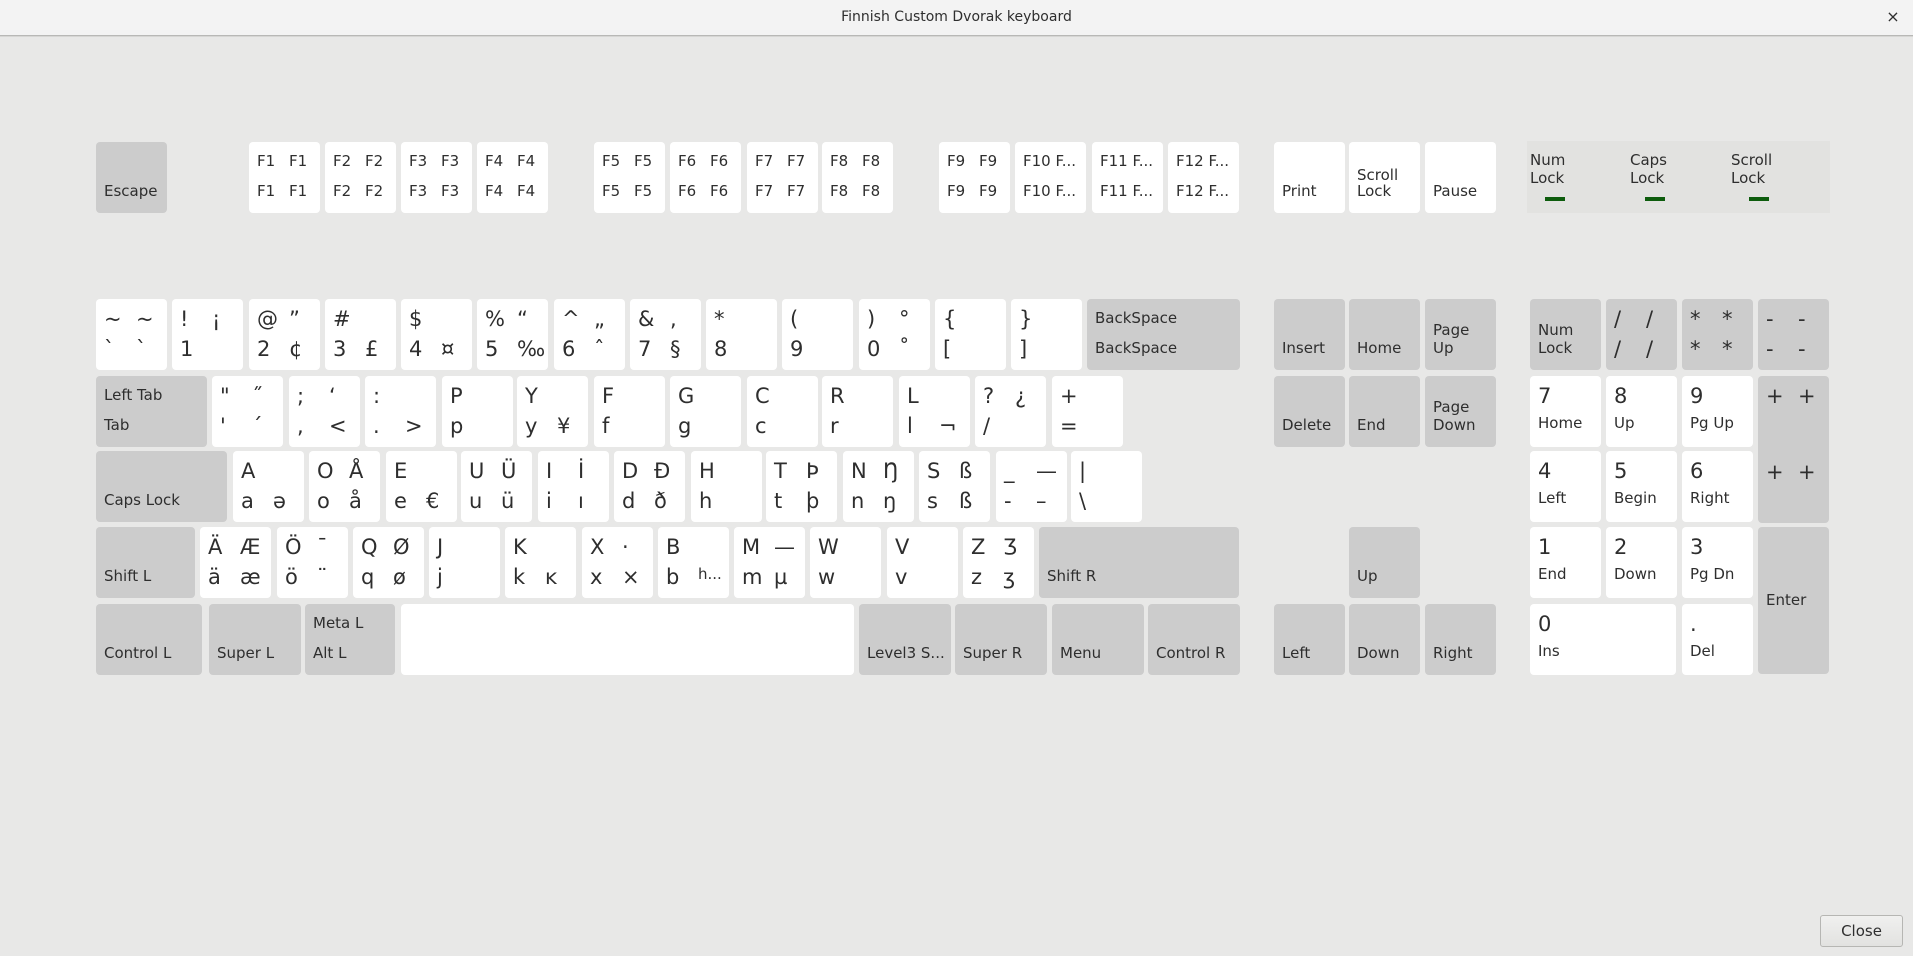 The image size is (1913, 956). Describe the element at coordinates (312, 562) in the screenshot. I see `key-odiaeresis: Ö ¯ ö ¨` at that location.